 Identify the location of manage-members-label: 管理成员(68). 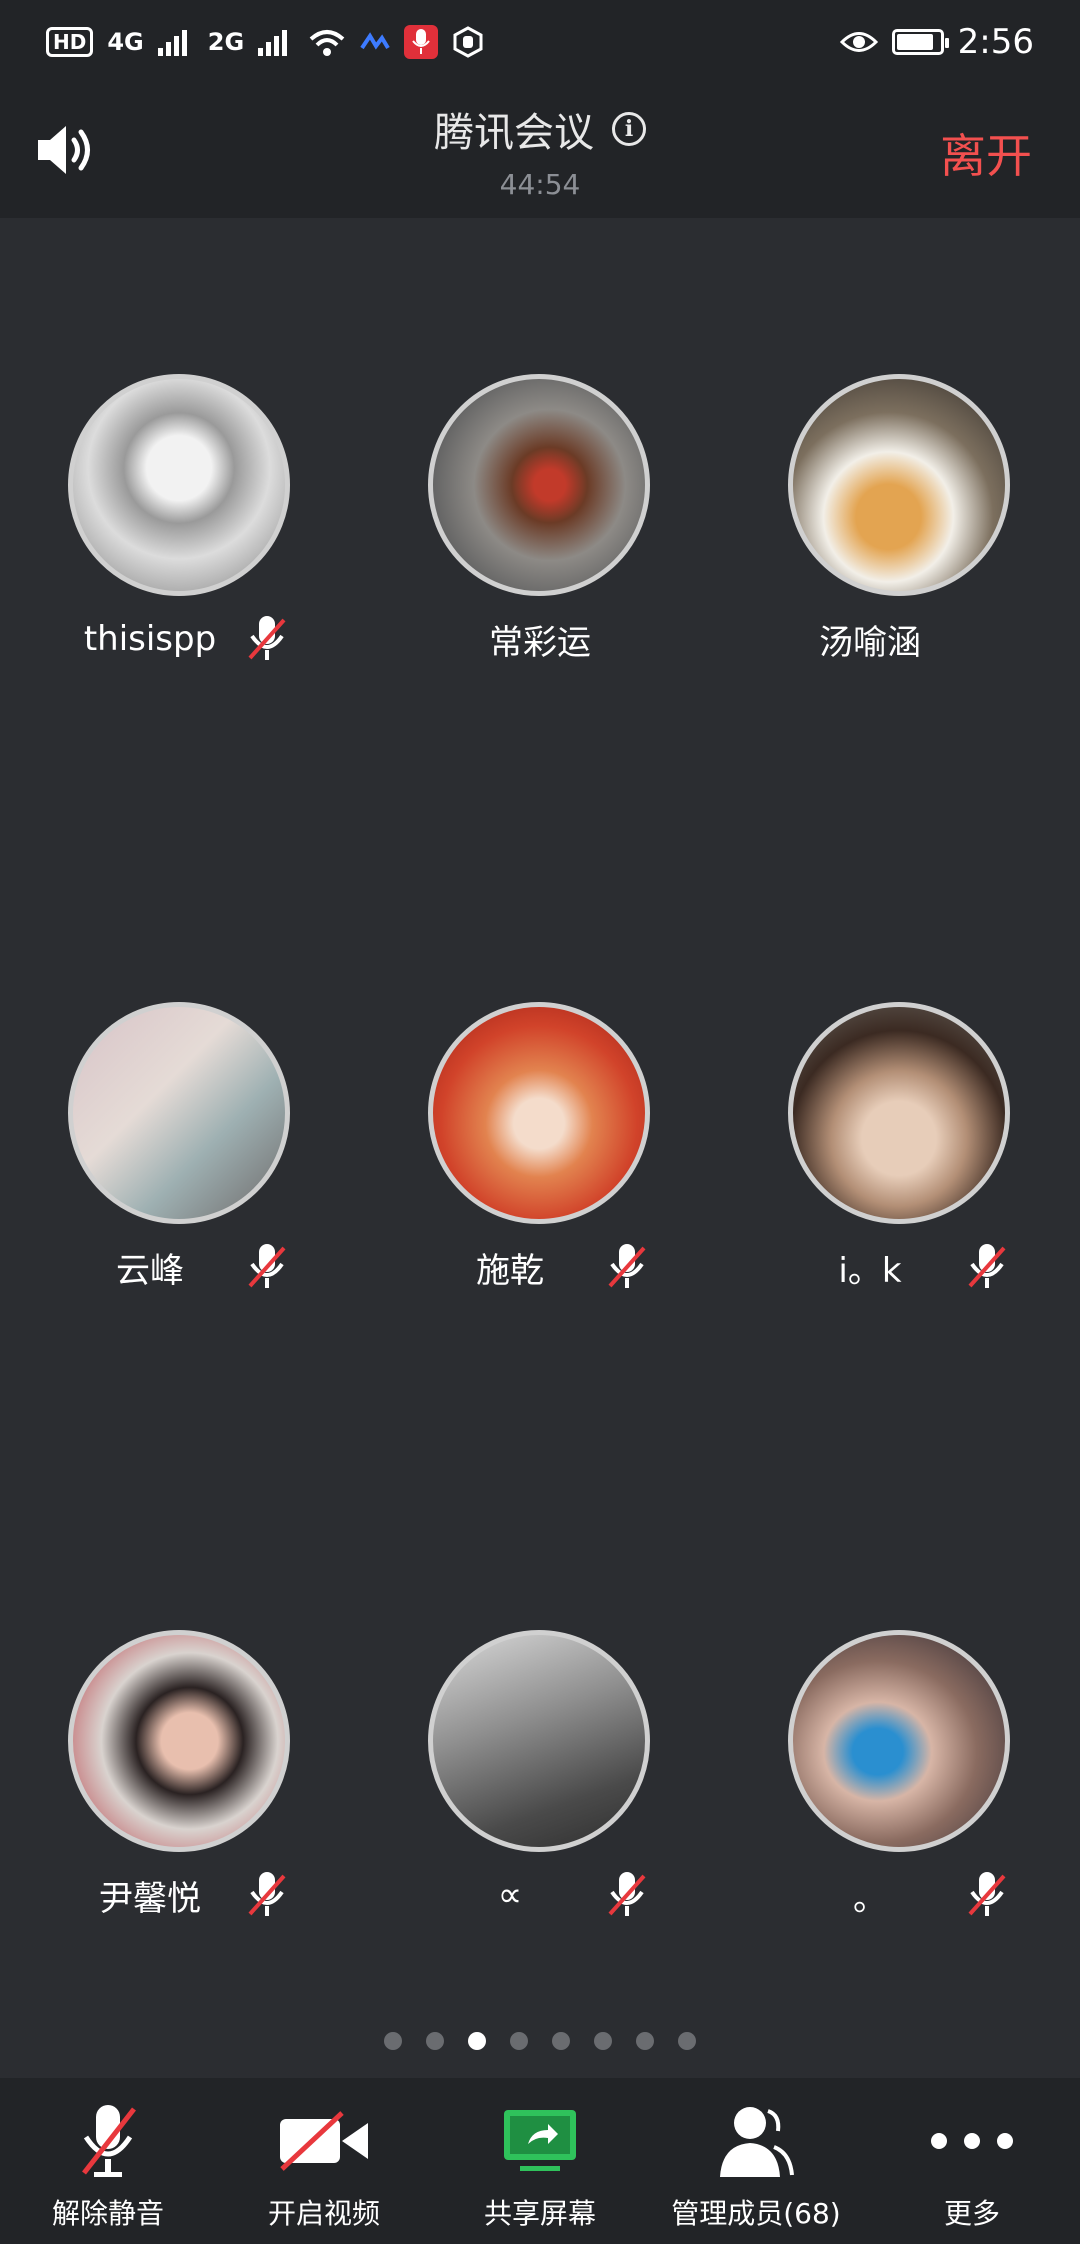
(756, 2213).